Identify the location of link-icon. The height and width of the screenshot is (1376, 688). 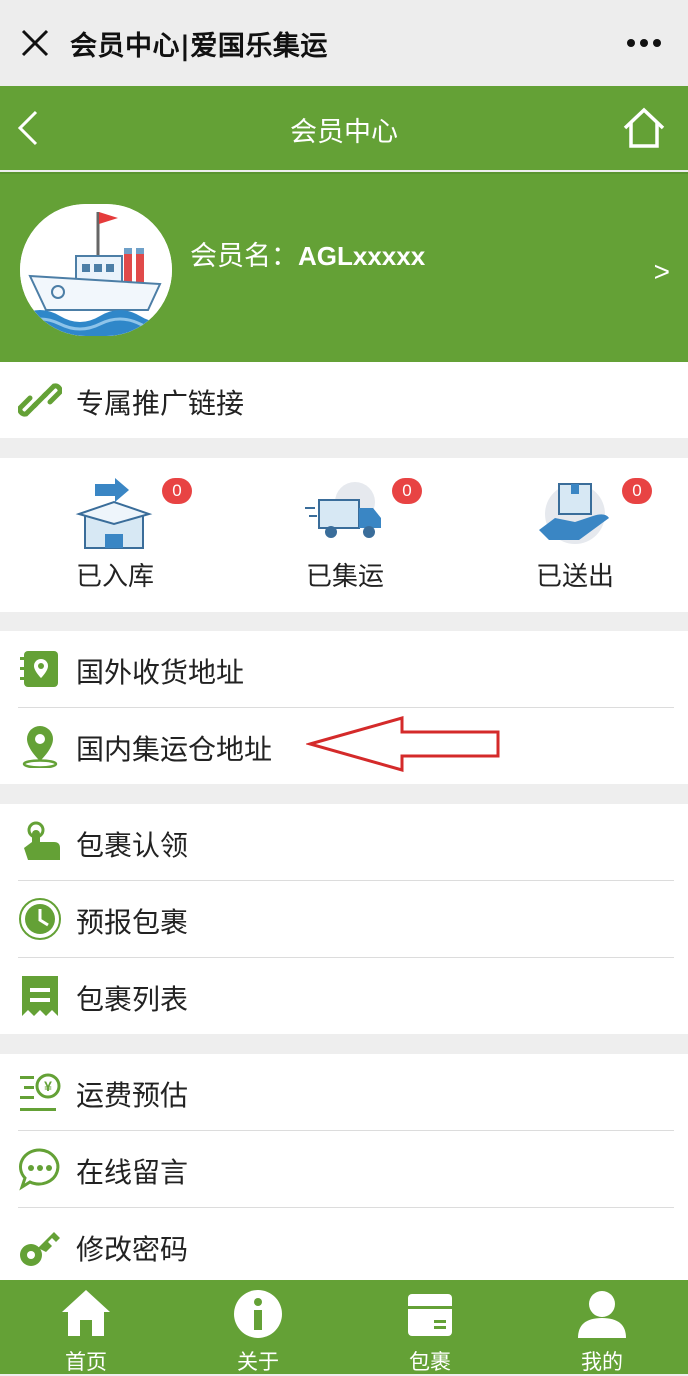
(40, 400).